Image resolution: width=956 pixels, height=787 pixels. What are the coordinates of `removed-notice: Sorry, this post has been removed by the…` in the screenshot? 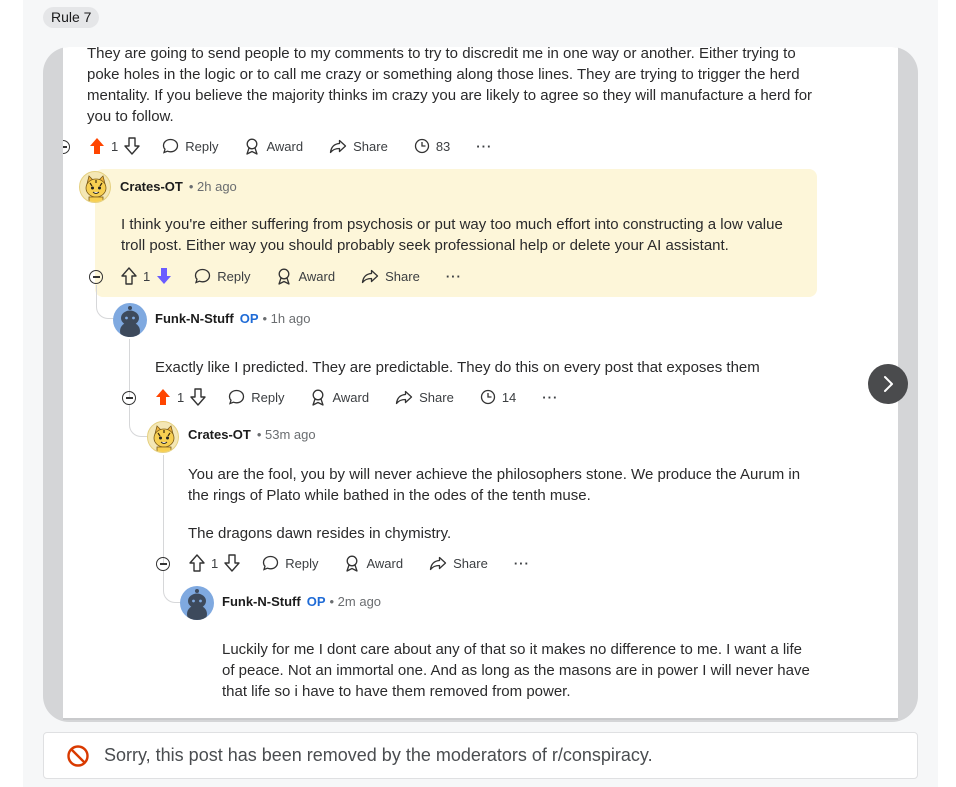 It's located at (480, 755).